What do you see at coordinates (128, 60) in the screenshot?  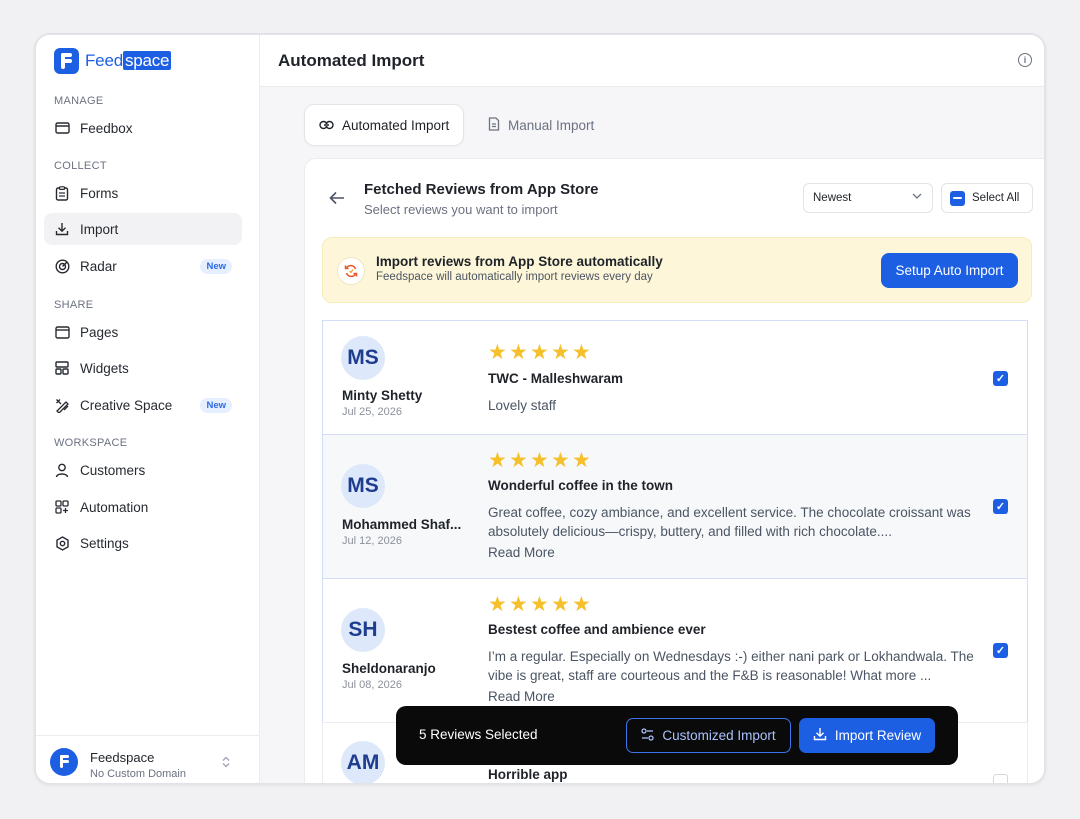 I see `logo-text: Feed space` at bounding box center [128, 60].